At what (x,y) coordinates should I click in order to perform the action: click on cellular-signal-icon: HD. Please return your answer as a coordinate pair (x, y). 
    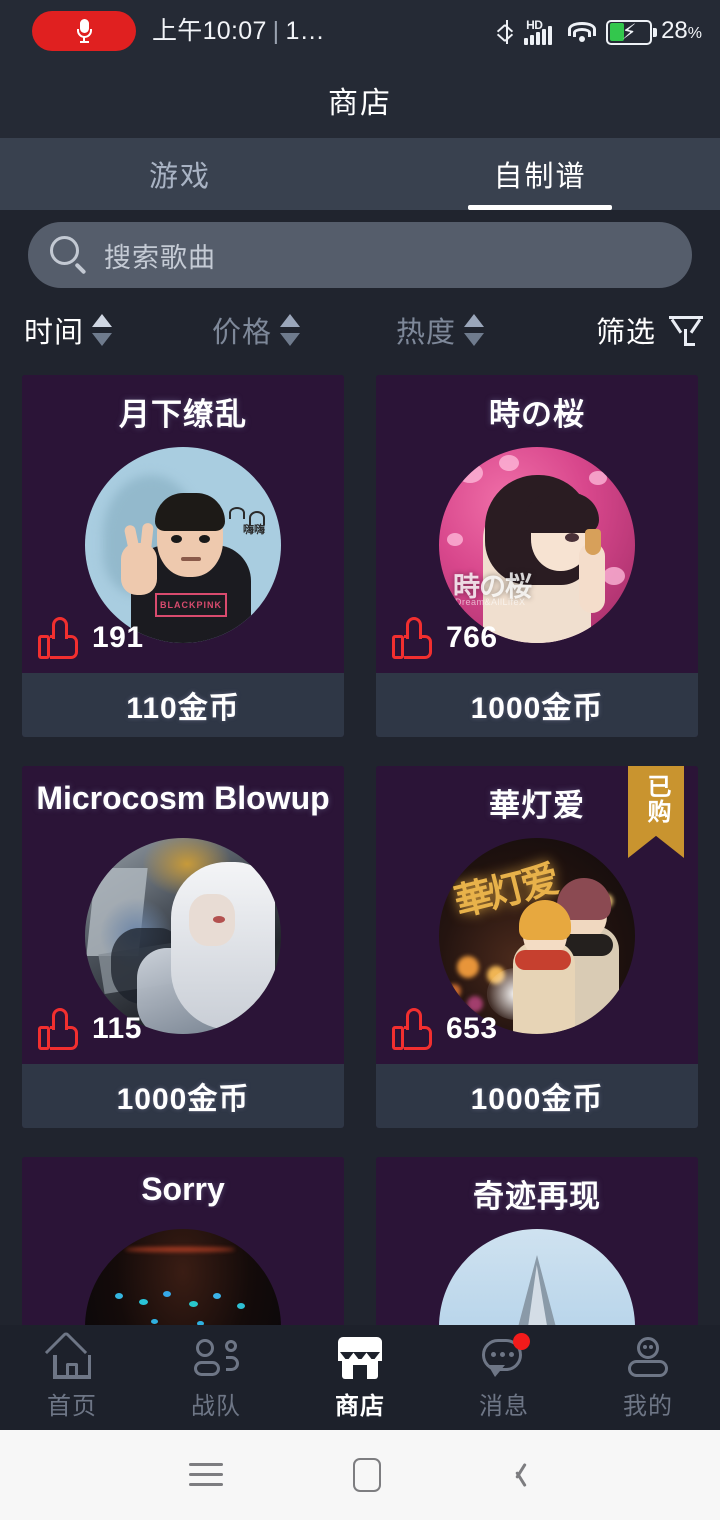
    Looking at the image, I should click on (541, 32).